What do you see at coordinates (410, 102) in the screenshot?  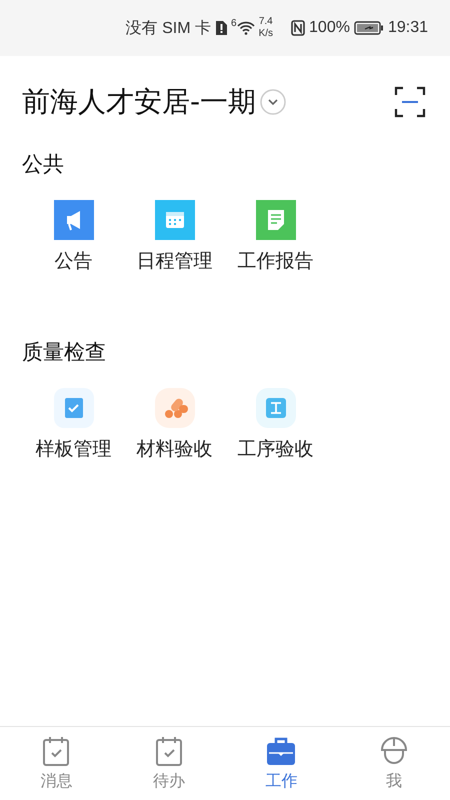 I see `scan-icon` at bounding box center [410, 102].